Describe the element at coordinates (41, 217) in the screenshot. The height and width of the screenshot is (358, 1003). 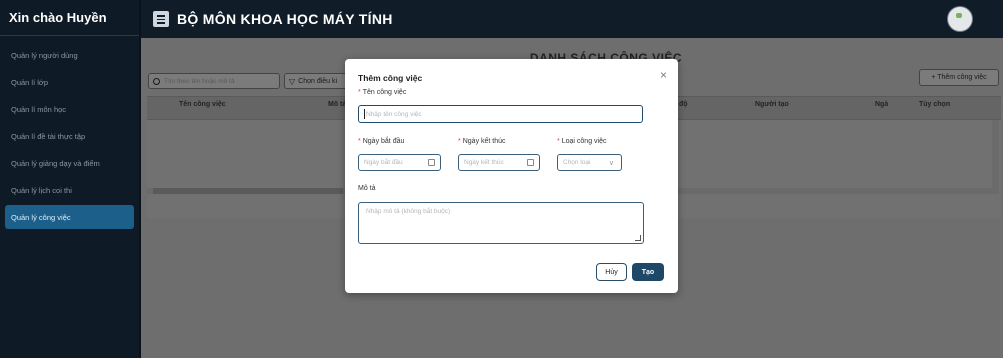
I see `sidebar-item-label: Quản lý công việc` at that location.